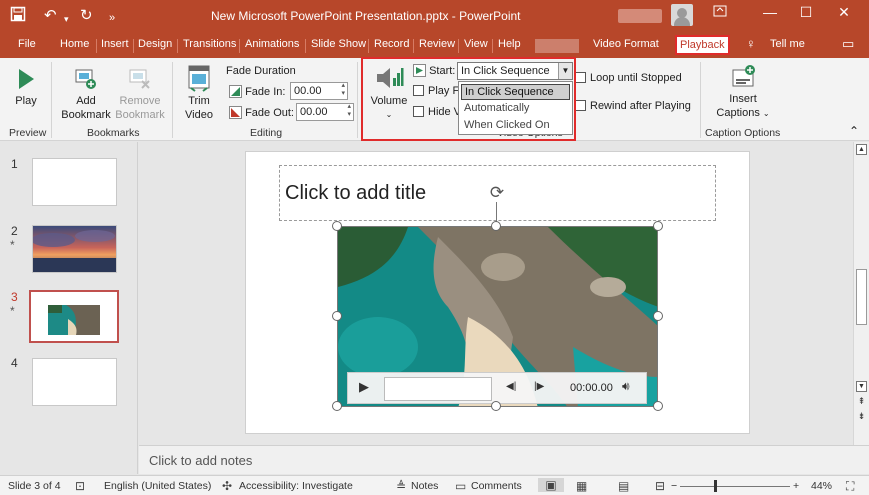  I want to click on zoom-in-icon: +, so click(796, 486).